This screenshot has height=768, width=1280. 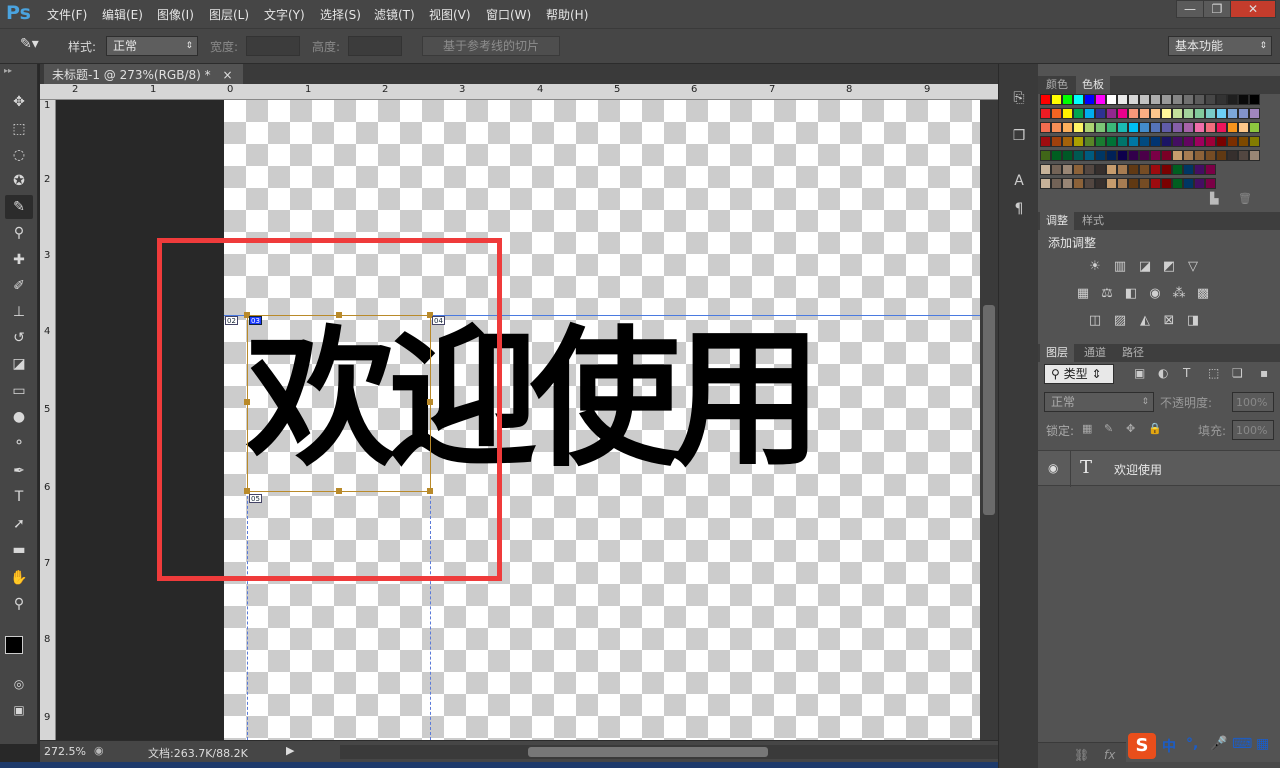 I want to click on layer-row: ◉ T 欢迎使用, so click(x=1159, y=468).